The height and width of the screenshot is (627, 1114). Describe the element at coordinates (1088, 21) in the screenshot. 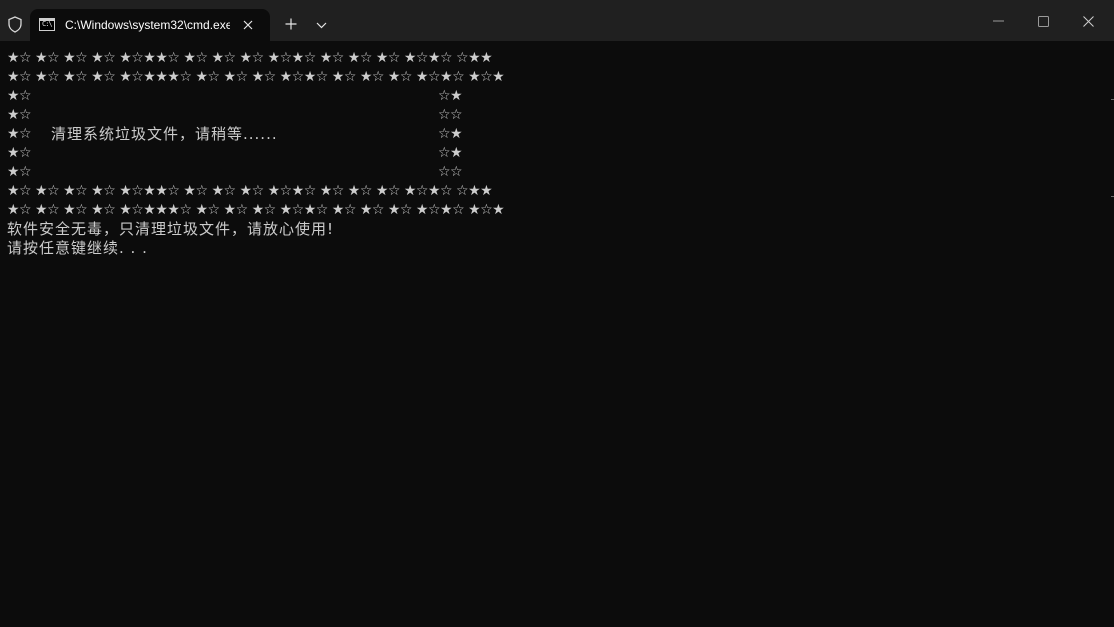

I see `window-close-icon` at that location.